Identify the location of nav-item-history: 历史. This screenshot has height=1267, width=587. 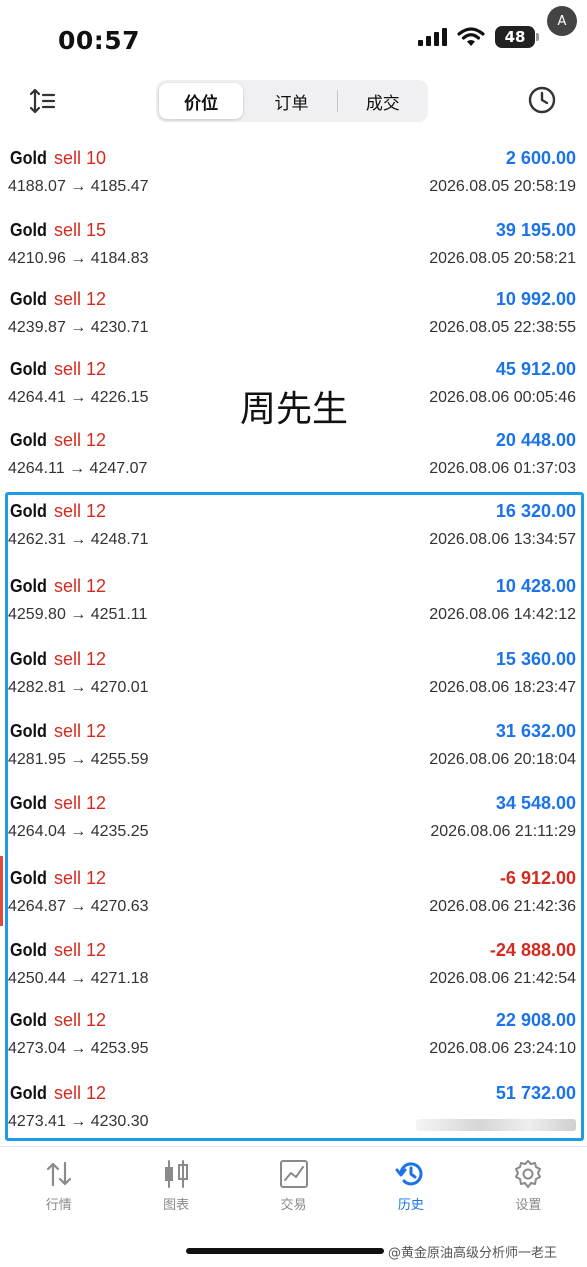
(410, 1190).